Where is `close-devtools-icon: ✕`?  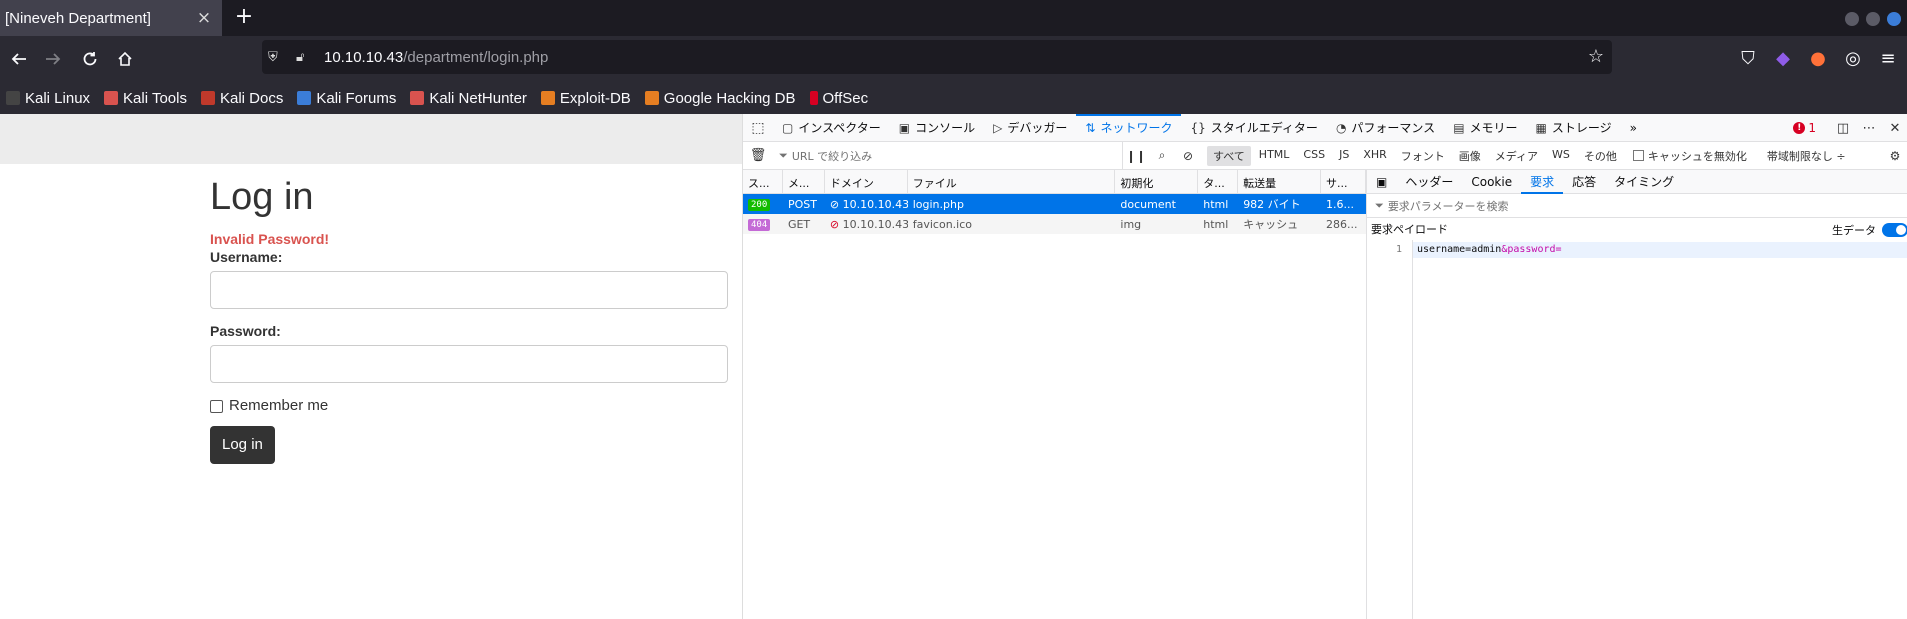
close-devtools-icon: ✕ is located at coordinates (1894, 128).